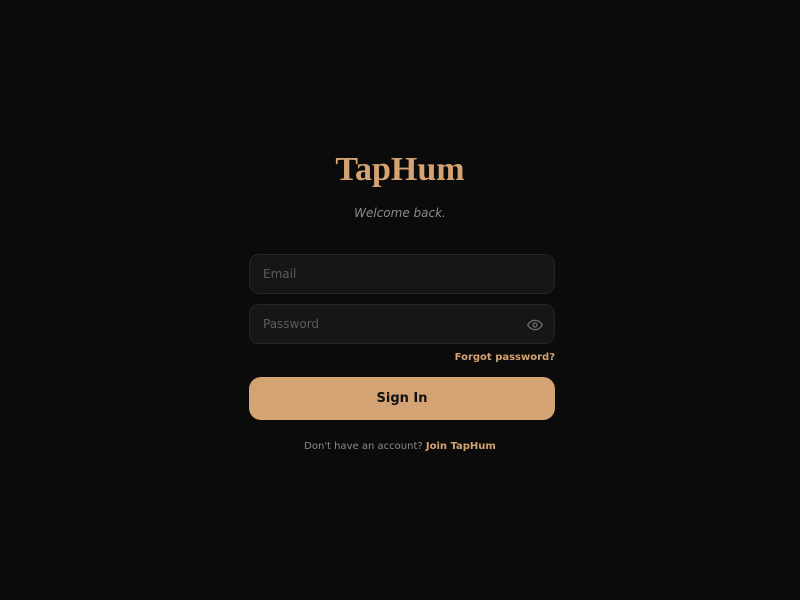 The width and height of the screenshot is (800, 600). What do you see at coordinates (363, 446) in the screenshot?
I see `signup-prompt-text: Don't have an account?` at bounding box center [363, 446].